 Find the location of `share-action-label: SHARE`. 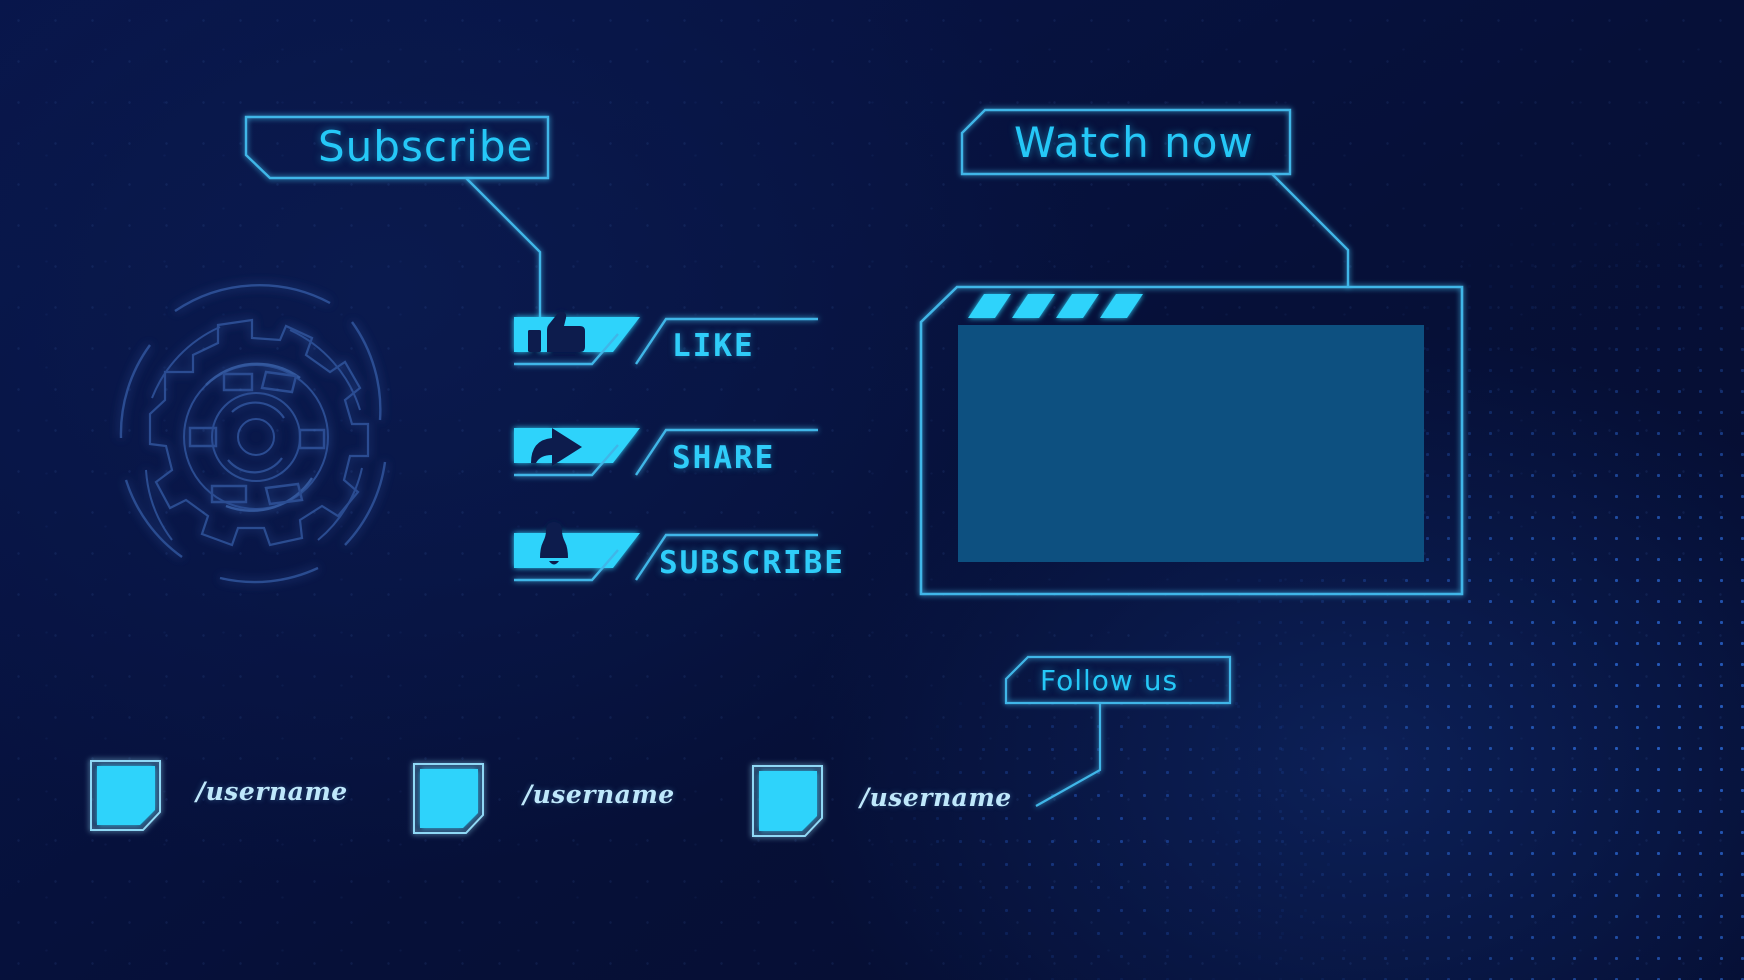

share-action-label: SHARE is located at coordinates (724, 458).